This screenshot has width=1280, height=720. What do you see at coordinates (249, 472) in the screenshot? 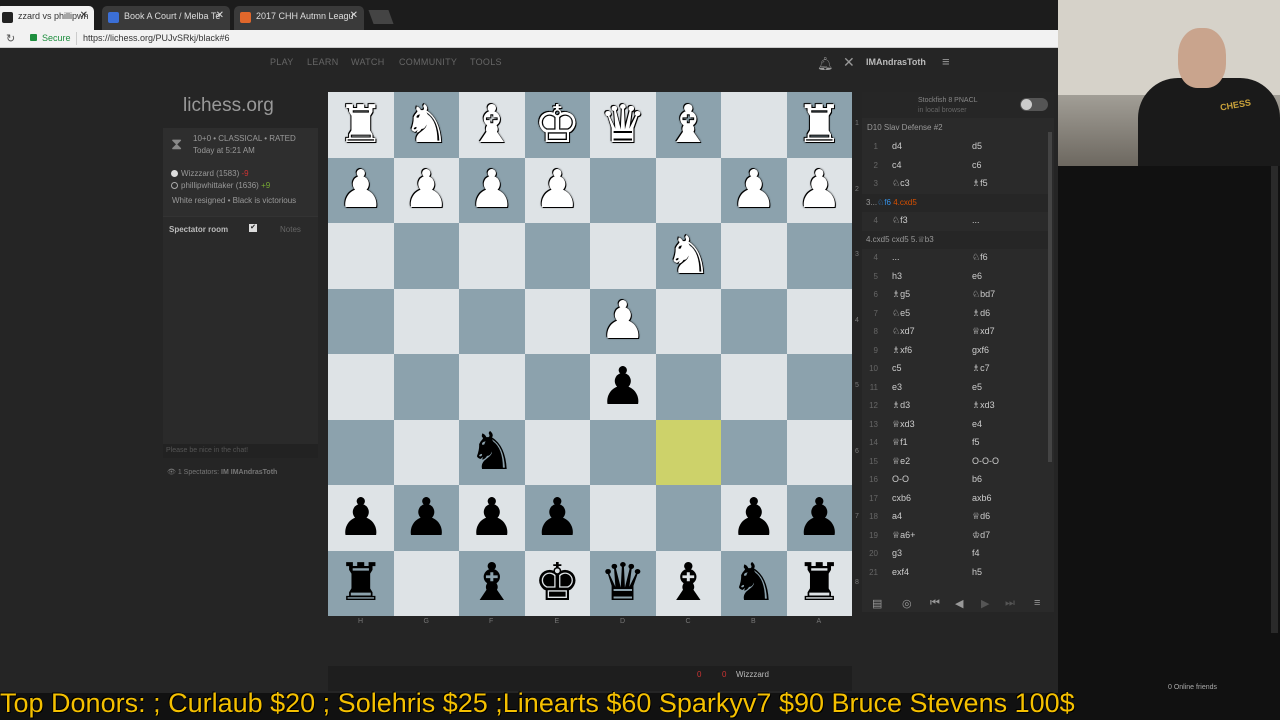
I see `spectator-name: IM IMAndrasToth` at bounding box center [249, 472].